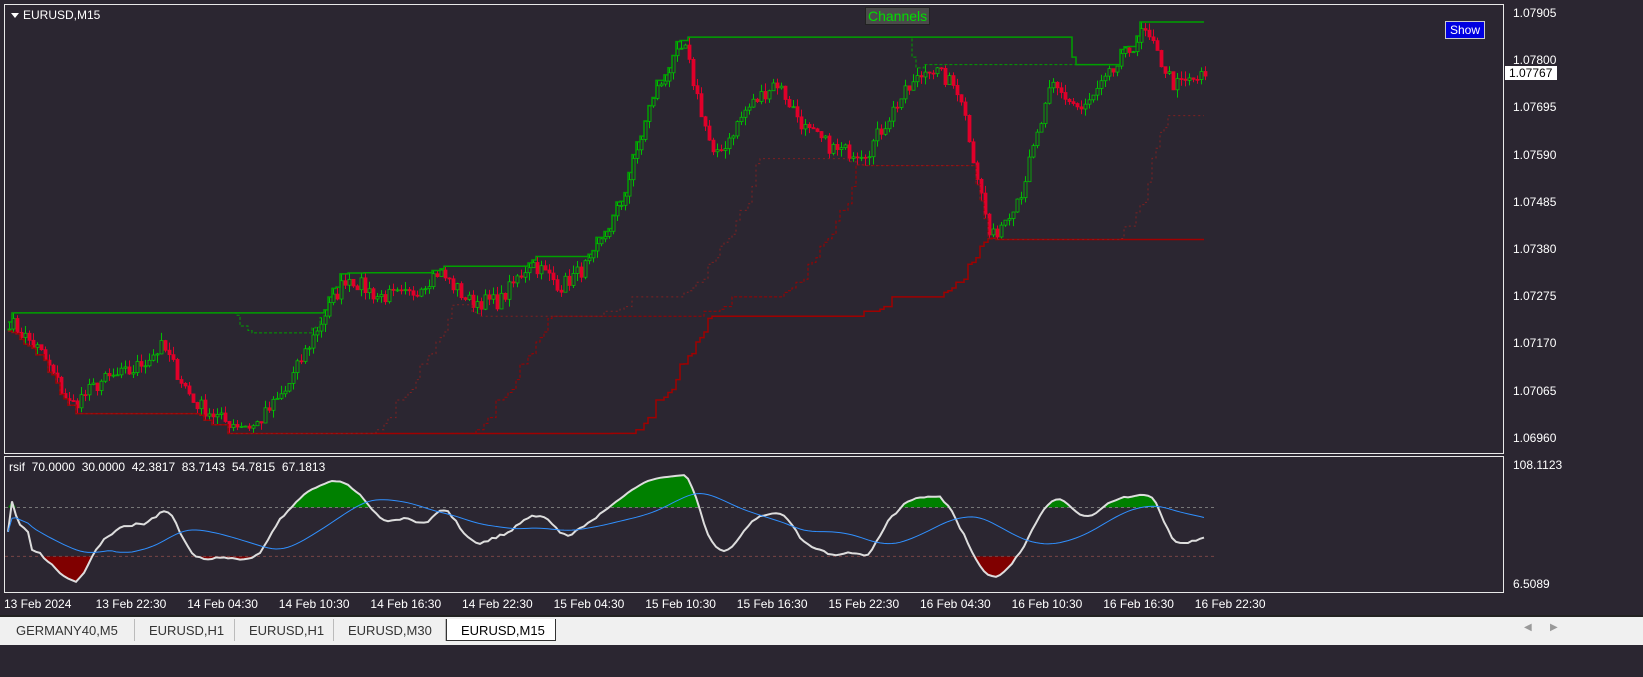 The height and width of the screenshot is (677, 1643). I want to click on time-axis-label: 13 Feb 2024, so click(38, 604).